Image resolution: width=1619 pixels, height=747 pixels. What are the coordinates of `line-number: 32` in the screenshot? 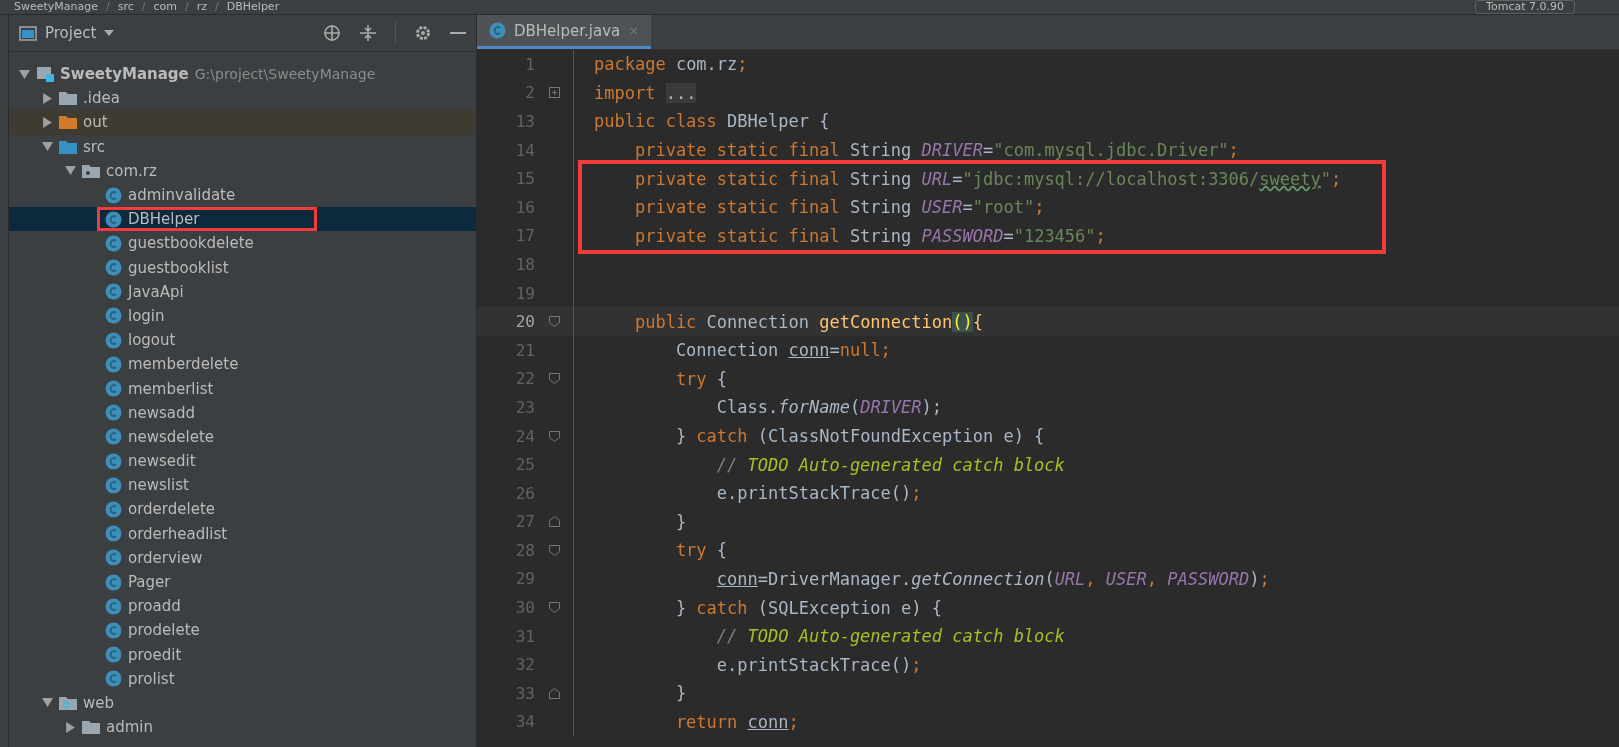 It's located at (524, 665).